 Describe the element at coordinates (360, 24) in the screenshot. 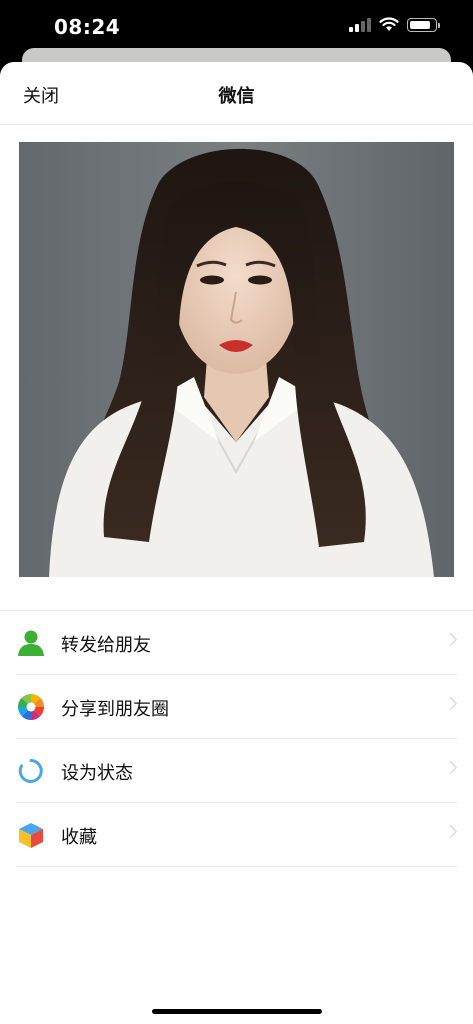

I see `signal-icon` at that location.